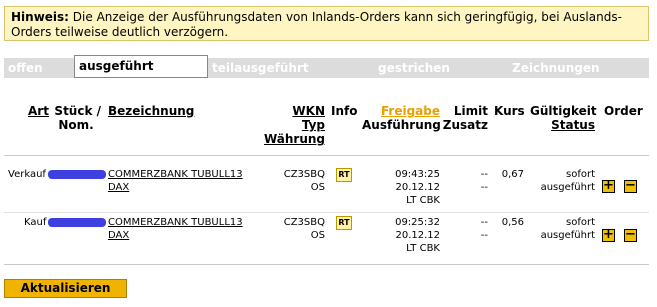  I want to click on col-wkn: WKN, so click(292, 111).